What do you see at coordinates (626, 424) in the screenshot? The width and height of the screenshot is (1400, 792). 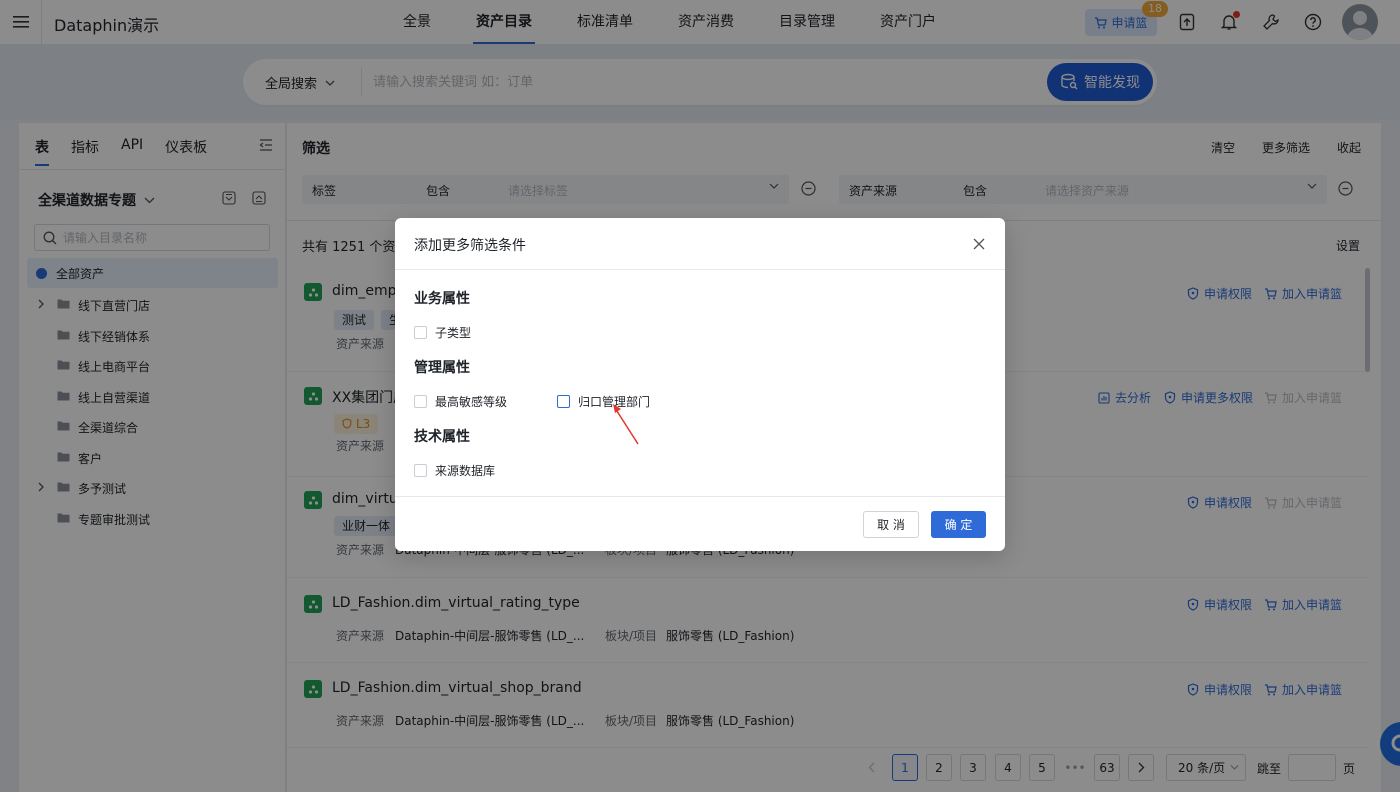 I see `annotation-arrow` at bounding box center [626, 424].